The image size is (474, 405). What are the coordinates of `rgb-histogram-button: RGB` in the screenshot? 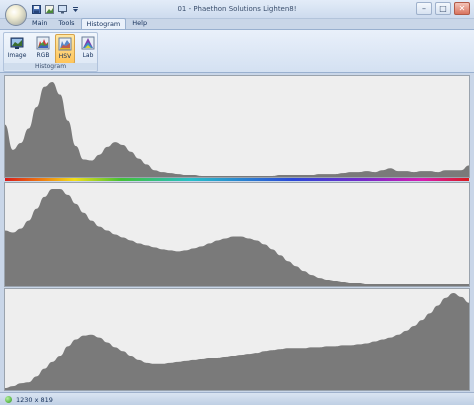 It's located at (43, 49).